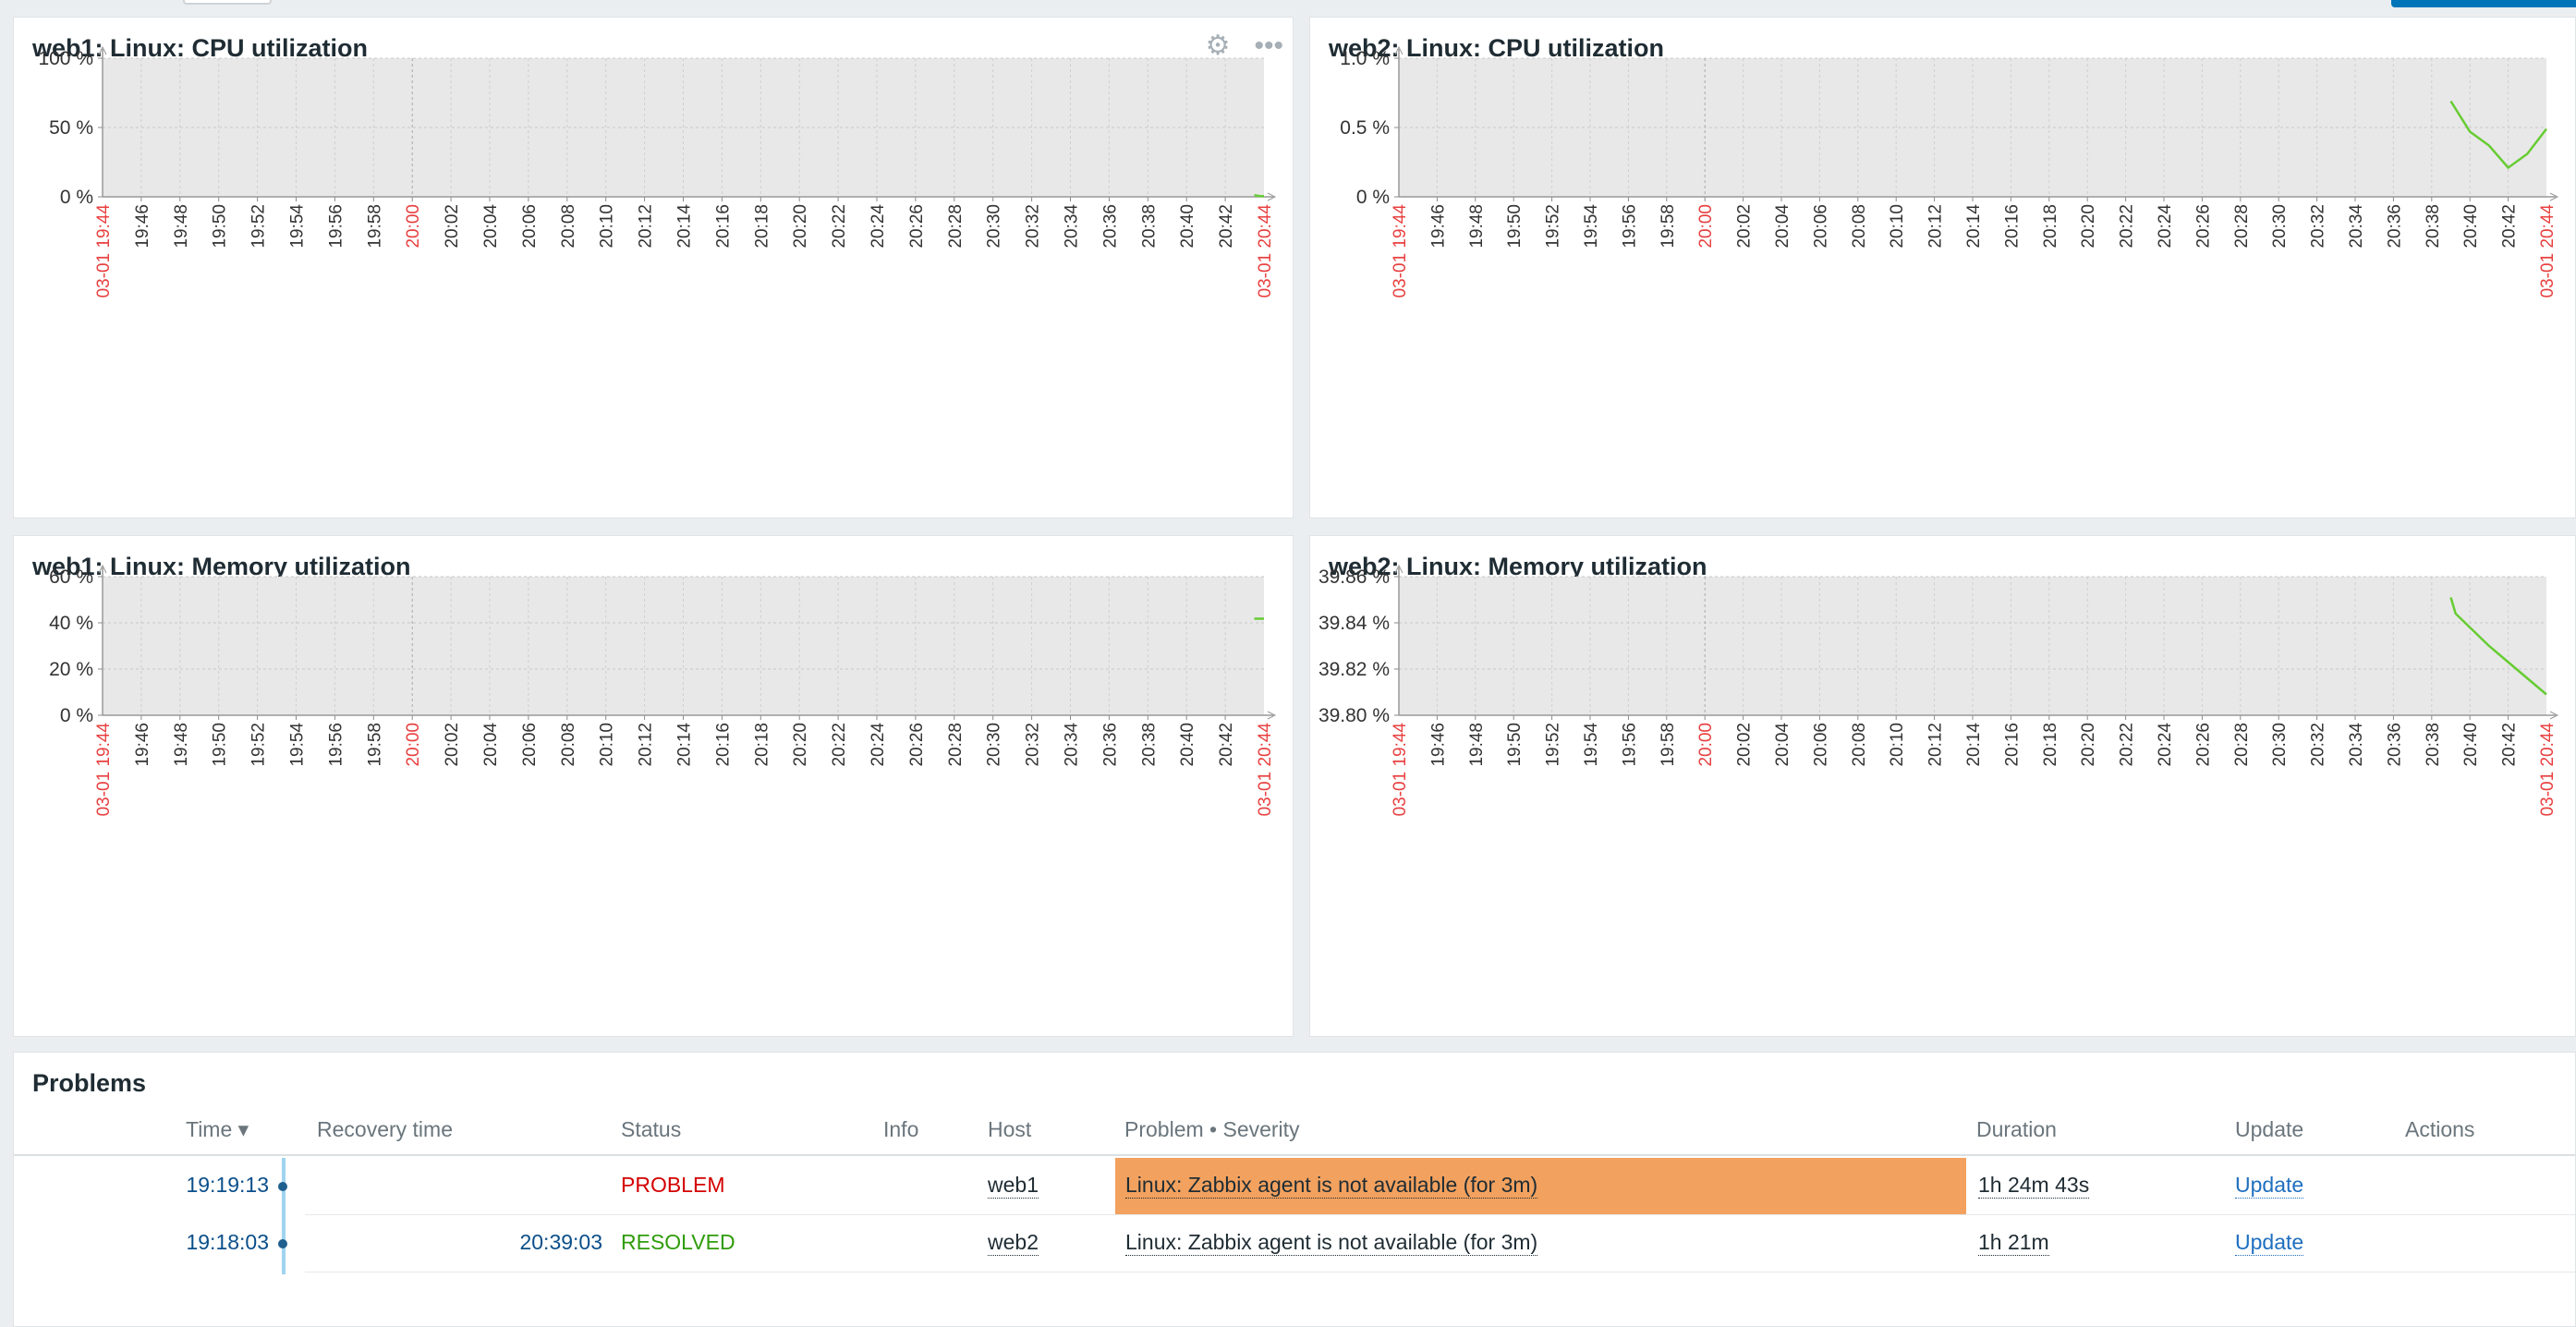 This screenshot has height=1327, width=2576. I want to click on status-label: PROBLEM, so click(673, 1185).